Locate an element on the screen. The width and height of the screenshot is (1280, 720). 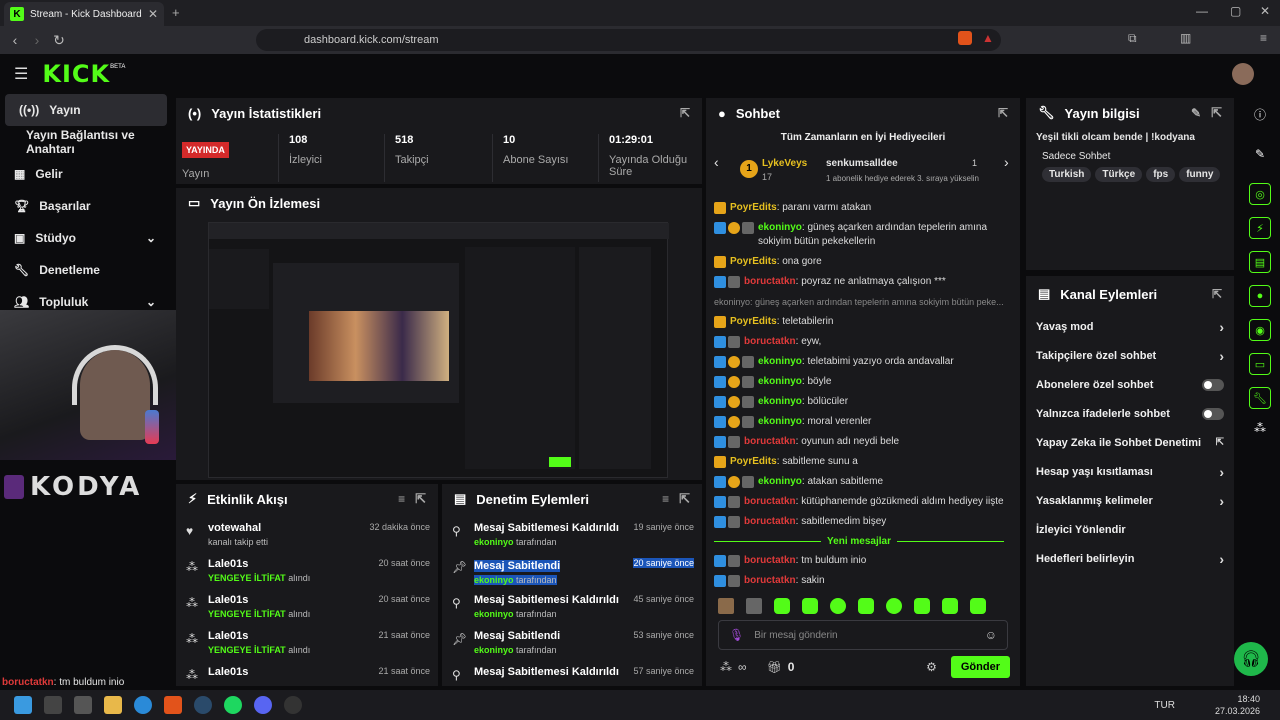
brave-shield-icon is located at coordinates (965, 38).